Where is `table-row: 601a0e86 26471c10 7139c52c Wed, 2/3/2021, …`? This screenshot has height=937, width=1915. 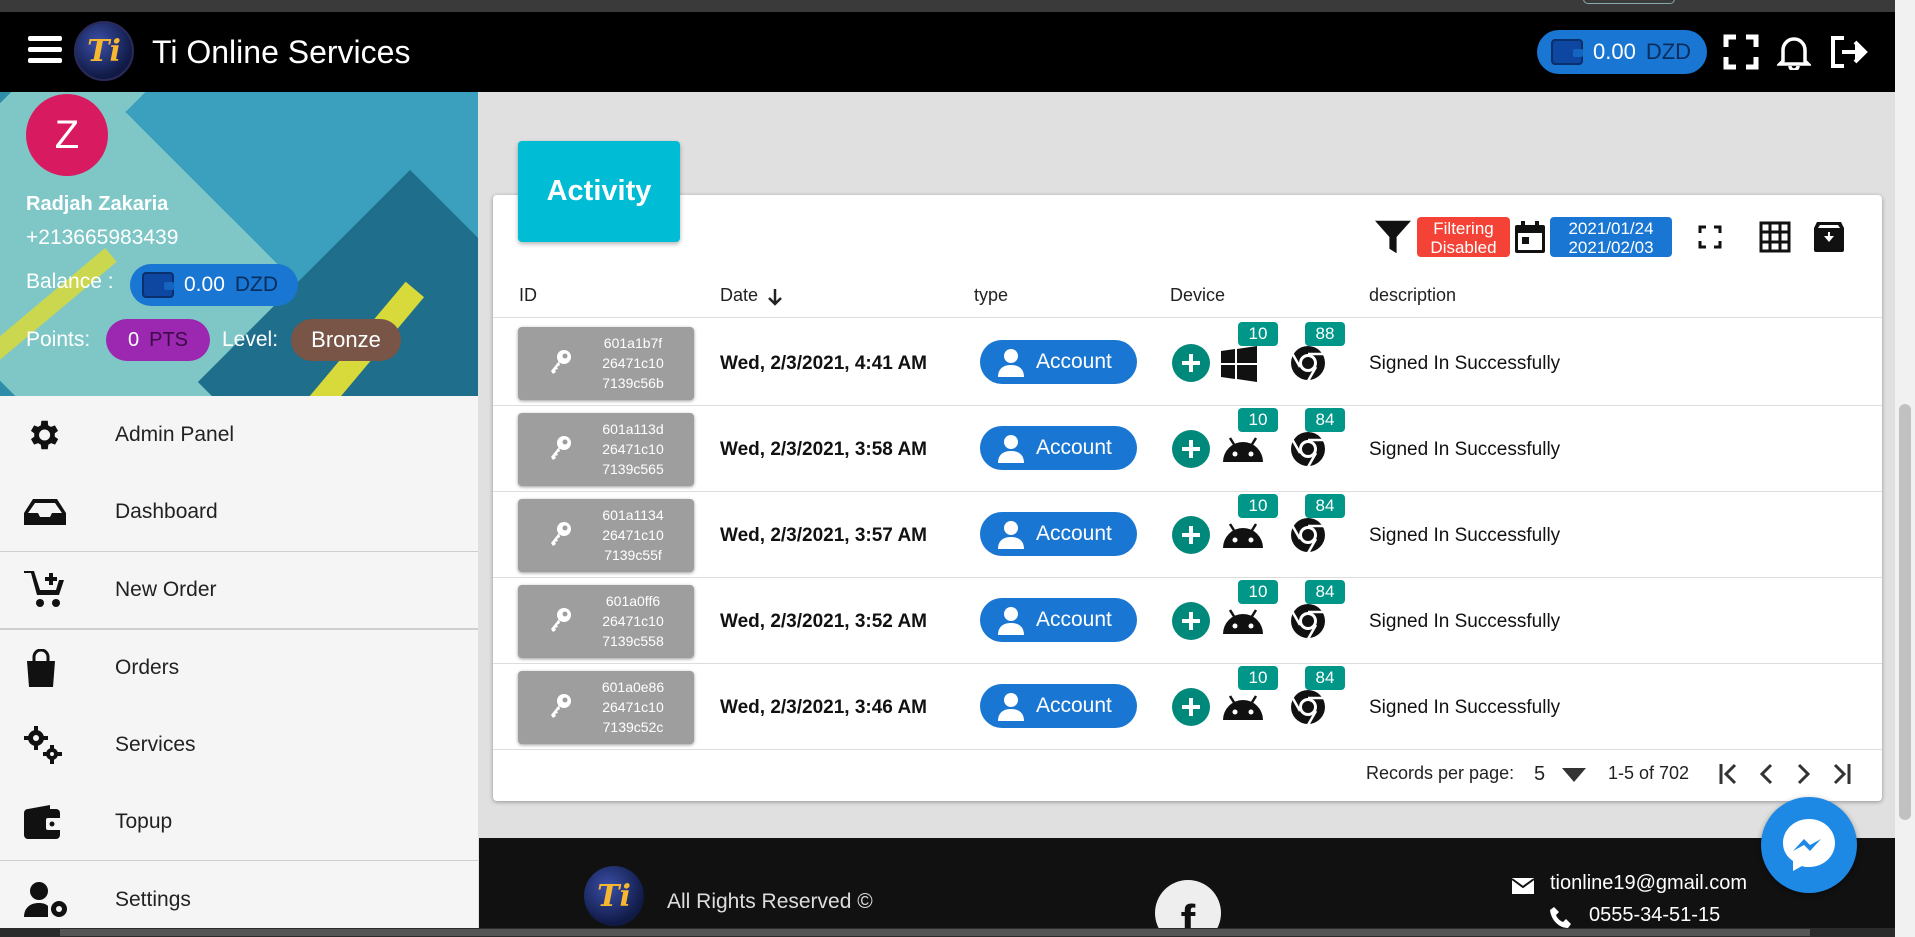 table-row: 601a0e86 26471c10 7139c52c Wed, 2/3/2021, … is located at coordinates (1187, 707).